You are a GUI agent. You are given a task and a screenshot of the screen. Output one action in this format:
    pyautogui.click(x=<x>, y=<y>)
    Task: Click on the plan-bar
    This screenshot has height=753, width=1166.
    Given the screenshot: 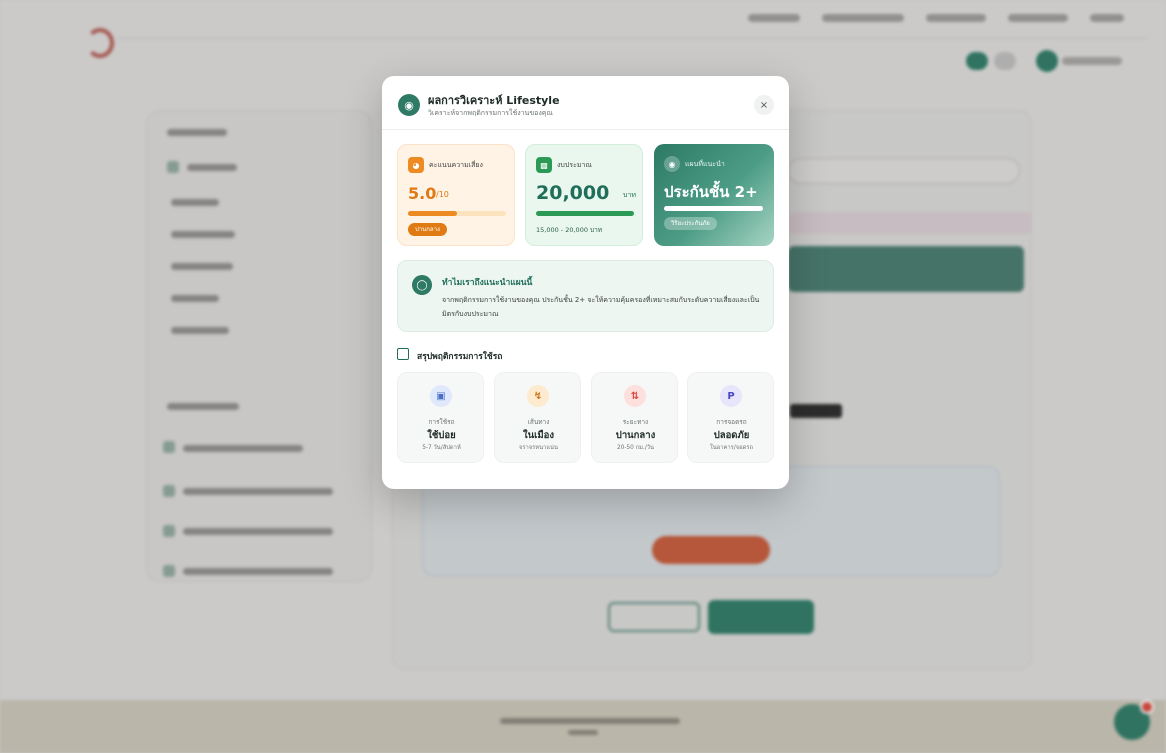 What is the action you would take?
    pyautogui.click(x=713, y=208)
    